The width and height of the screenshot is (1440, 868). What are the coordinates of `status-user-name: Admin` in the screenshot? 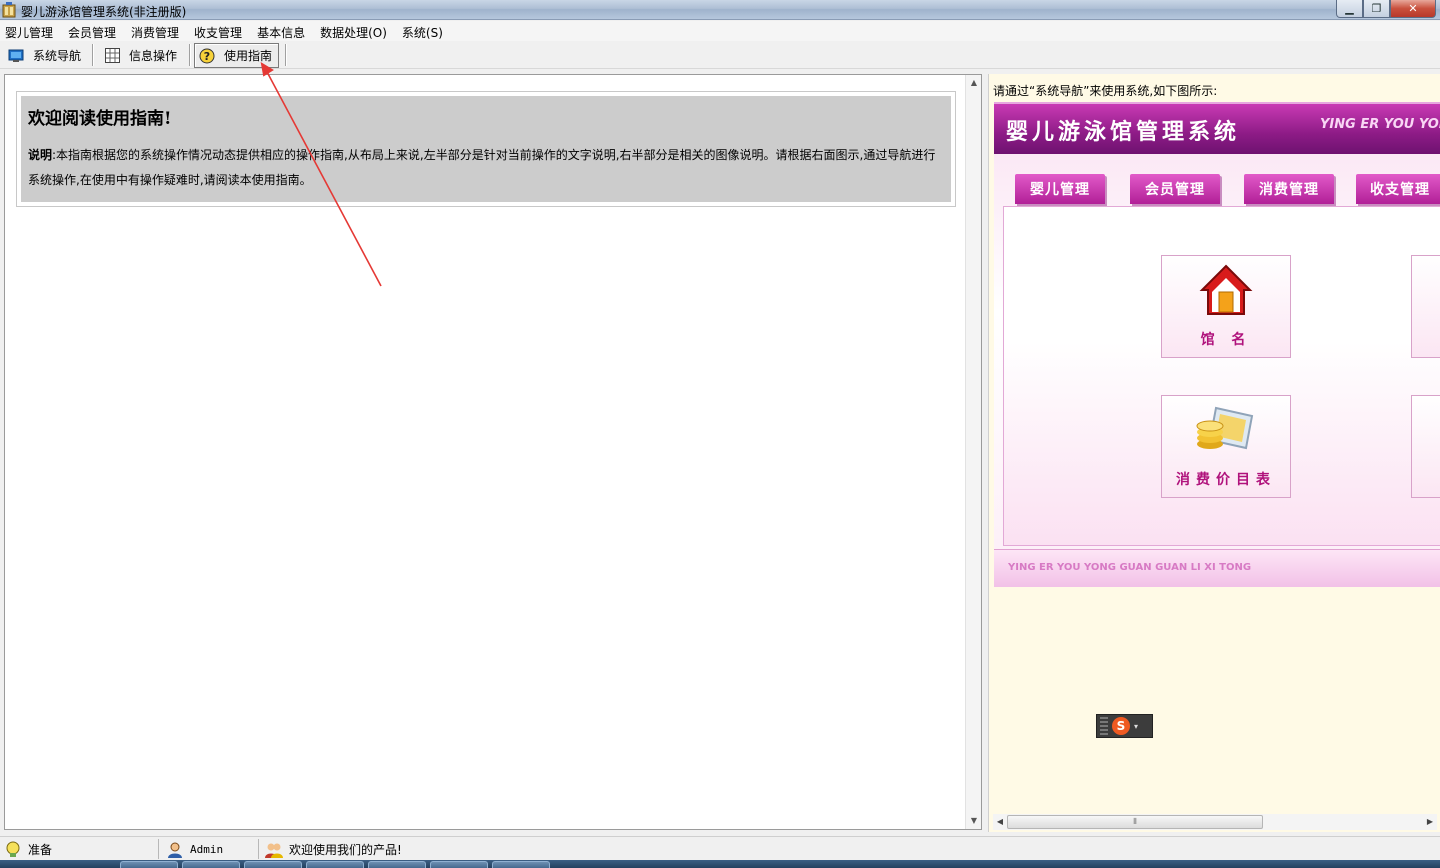 It's located at (207, 849).